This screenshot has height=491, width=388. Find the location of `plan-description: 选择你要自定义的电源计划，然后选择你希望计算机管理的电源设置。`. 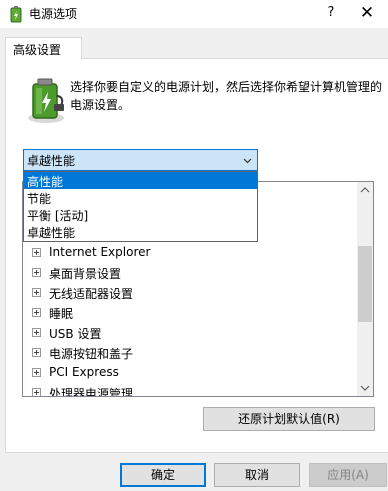

plan-description: 选择你要自定义的电源计划，然后选择你希望计算机管理的电源设置。 is located at coordinates (226, 96).